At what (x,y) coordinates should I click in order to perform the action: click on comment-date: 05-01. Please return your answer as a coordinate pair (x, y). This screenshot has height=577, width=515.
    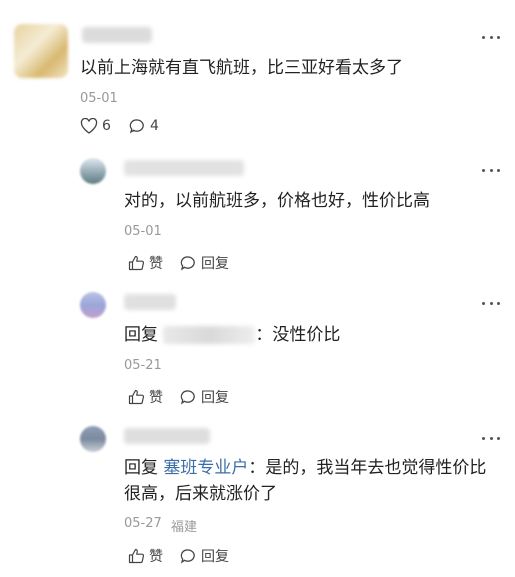
    Looking at the image, I should click on (99, 98).